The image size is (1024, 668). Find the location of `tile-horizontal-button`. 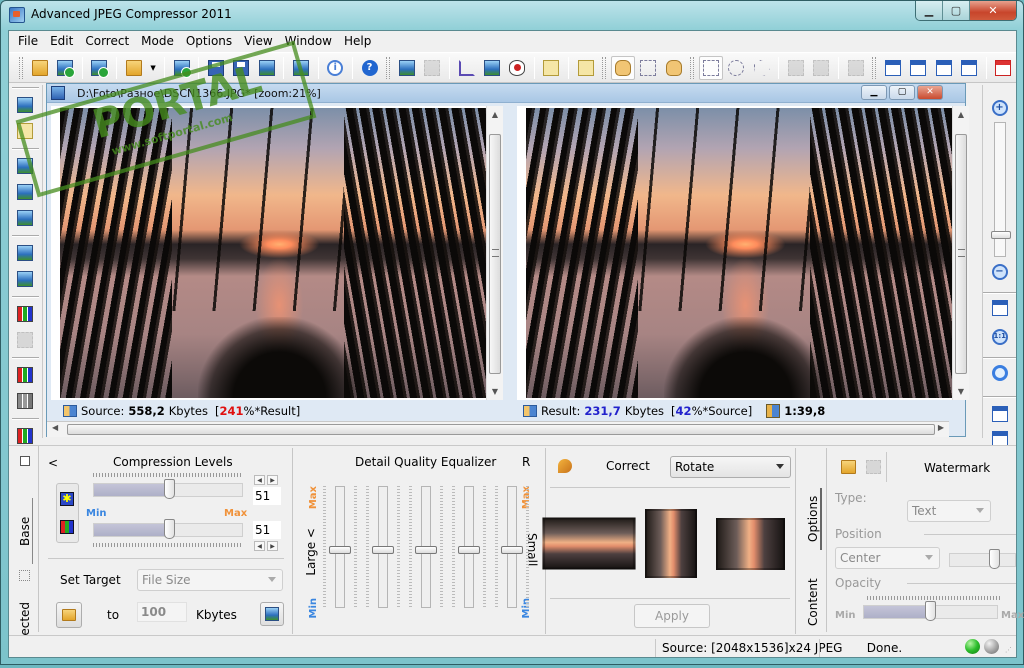

tile-horizontal-button is located at coordinates (918, 68).